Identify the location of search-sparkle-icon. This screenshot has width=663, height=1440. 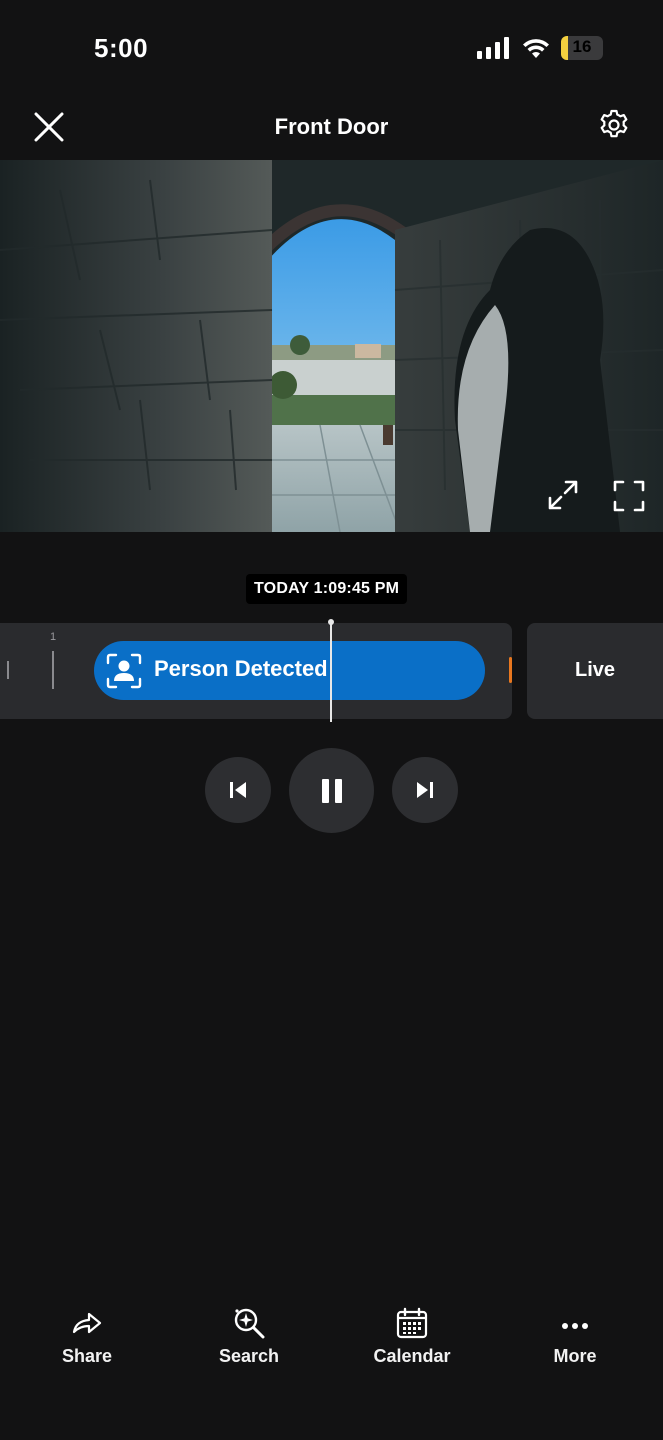
(249, 1323).